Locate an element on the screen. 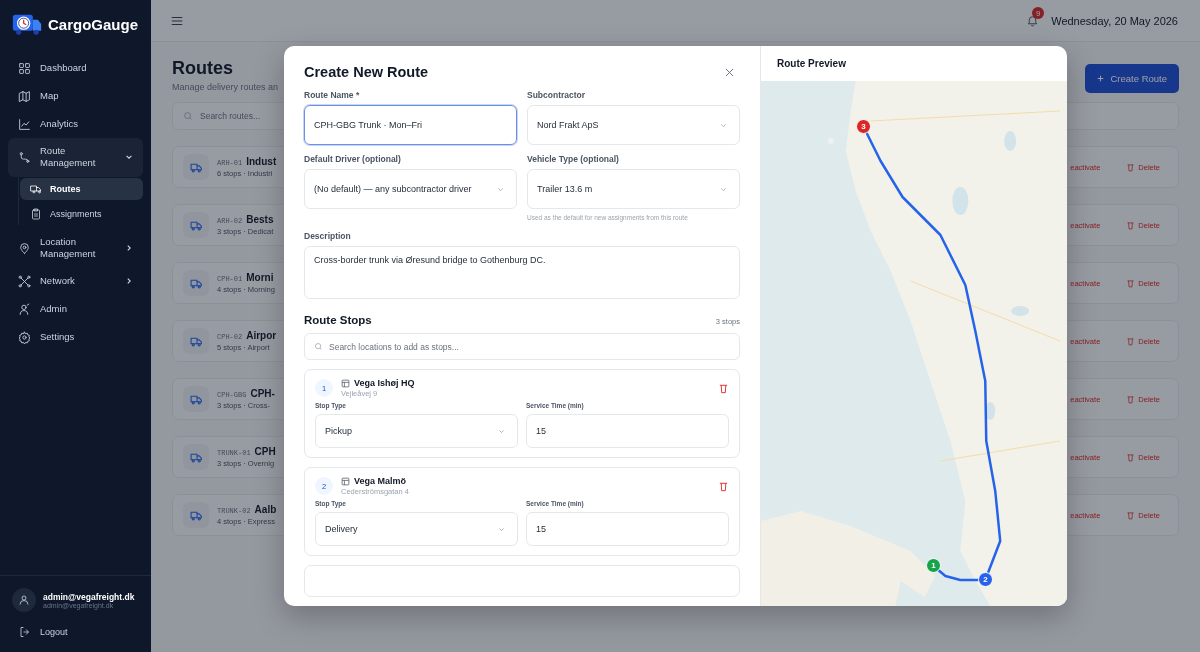 This screenshot has width=1200, height=652. nav-item: Routes is located at coordinates (81, 188).